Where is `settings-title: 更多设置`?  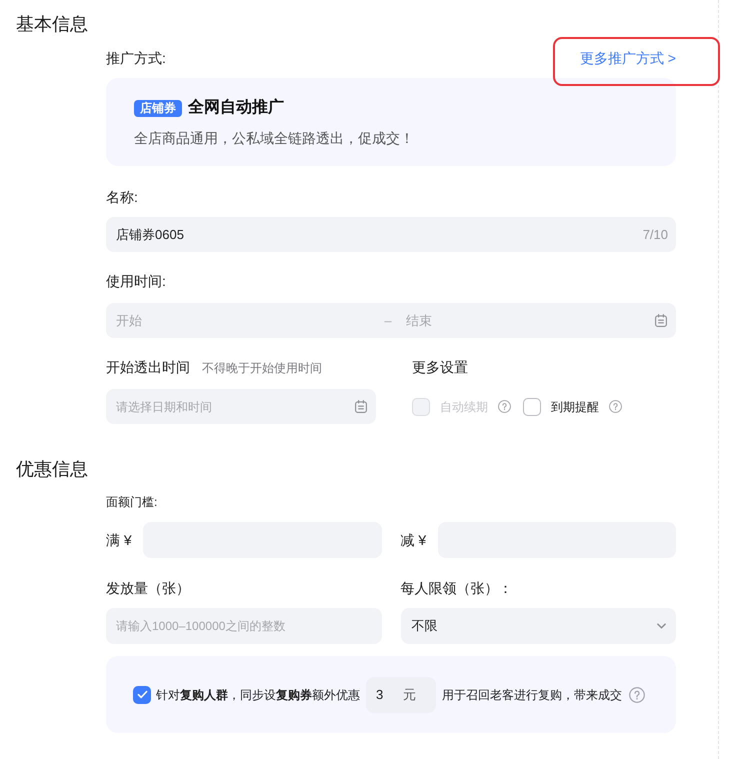 settings-title: 更多设置 is located at coordinates (440, 367).